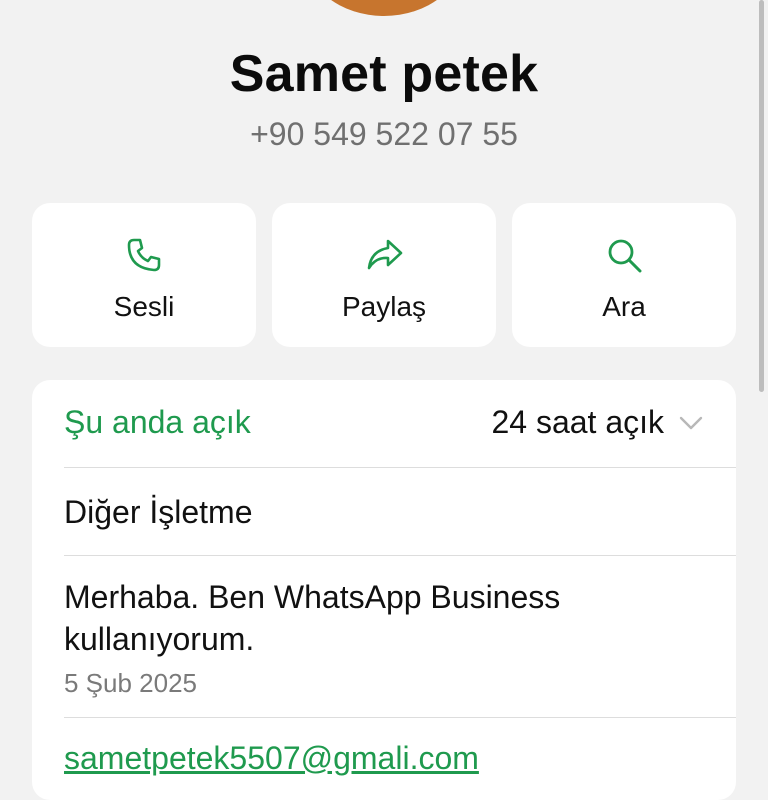 This screenshot has height=800, width=768. I want to click on chevron-down-icon, so click(691, 423).